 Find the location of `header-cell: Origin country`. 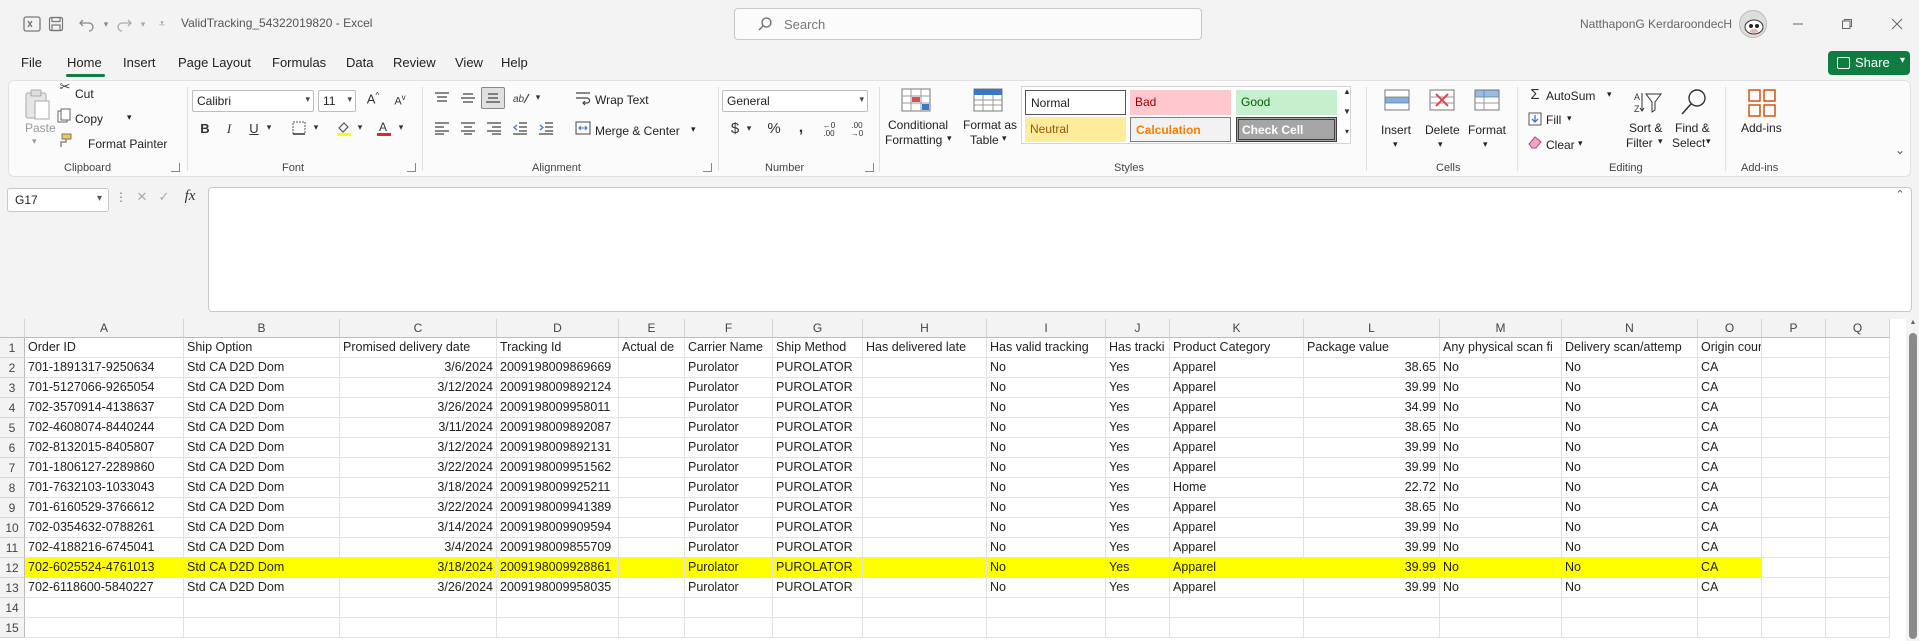

header-cell: Origin country is located at coordinates (1730, 348).